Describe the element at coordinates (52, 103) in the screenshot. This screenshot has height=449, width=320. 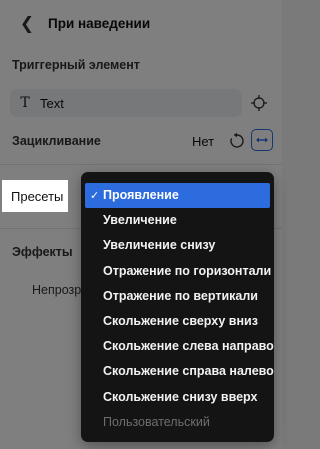
I see `trigger-element-value: Text` at that location.